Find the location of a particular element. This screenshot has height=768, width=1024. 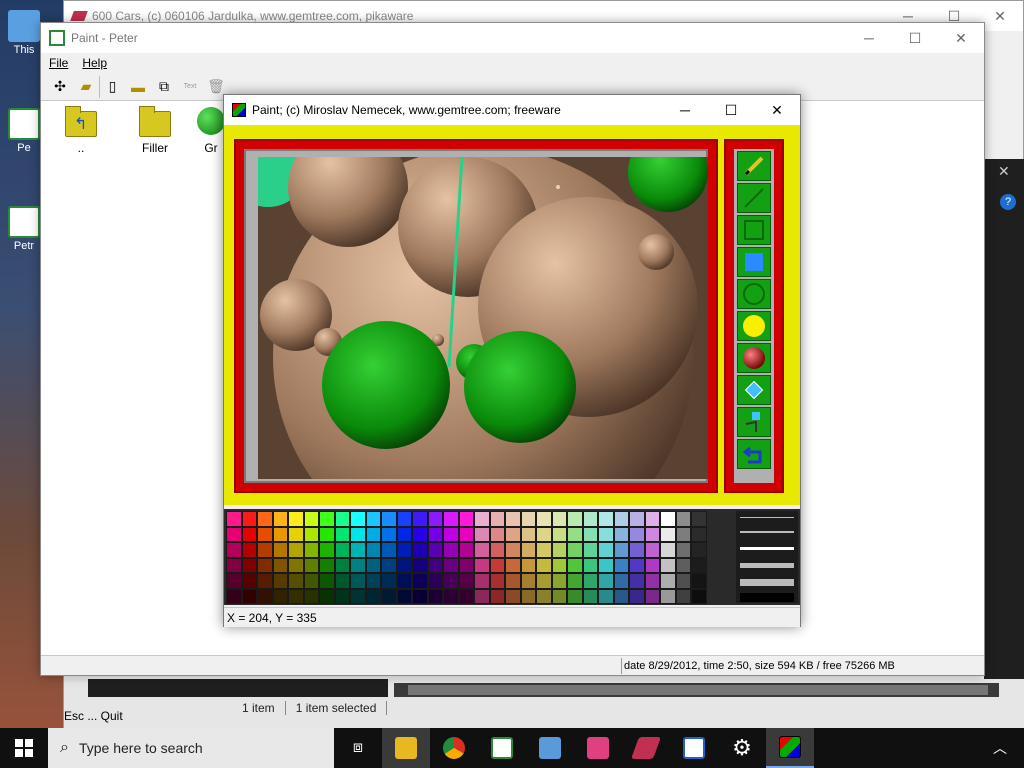

taskbar-file-explorer is located at coordinates (406, 748).